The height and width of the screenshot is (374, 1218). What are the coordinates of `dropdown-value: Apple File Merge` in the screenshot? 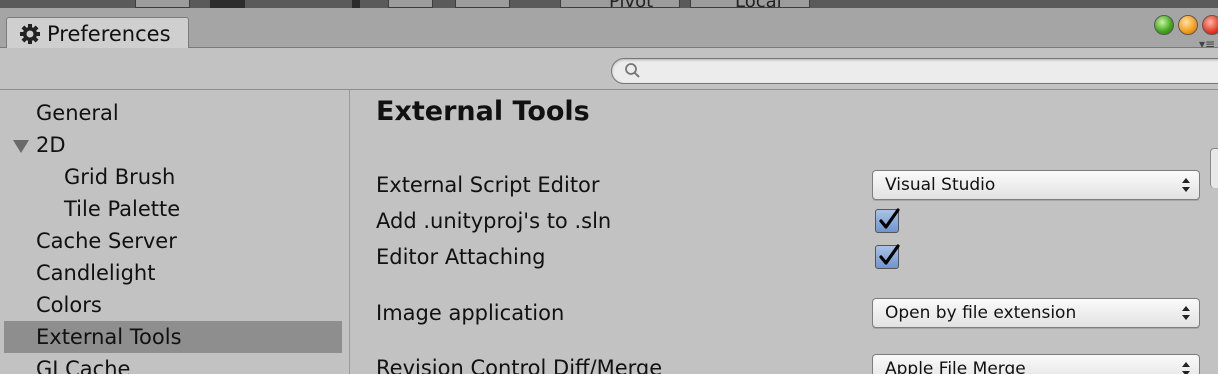 It's located at (955, 366).